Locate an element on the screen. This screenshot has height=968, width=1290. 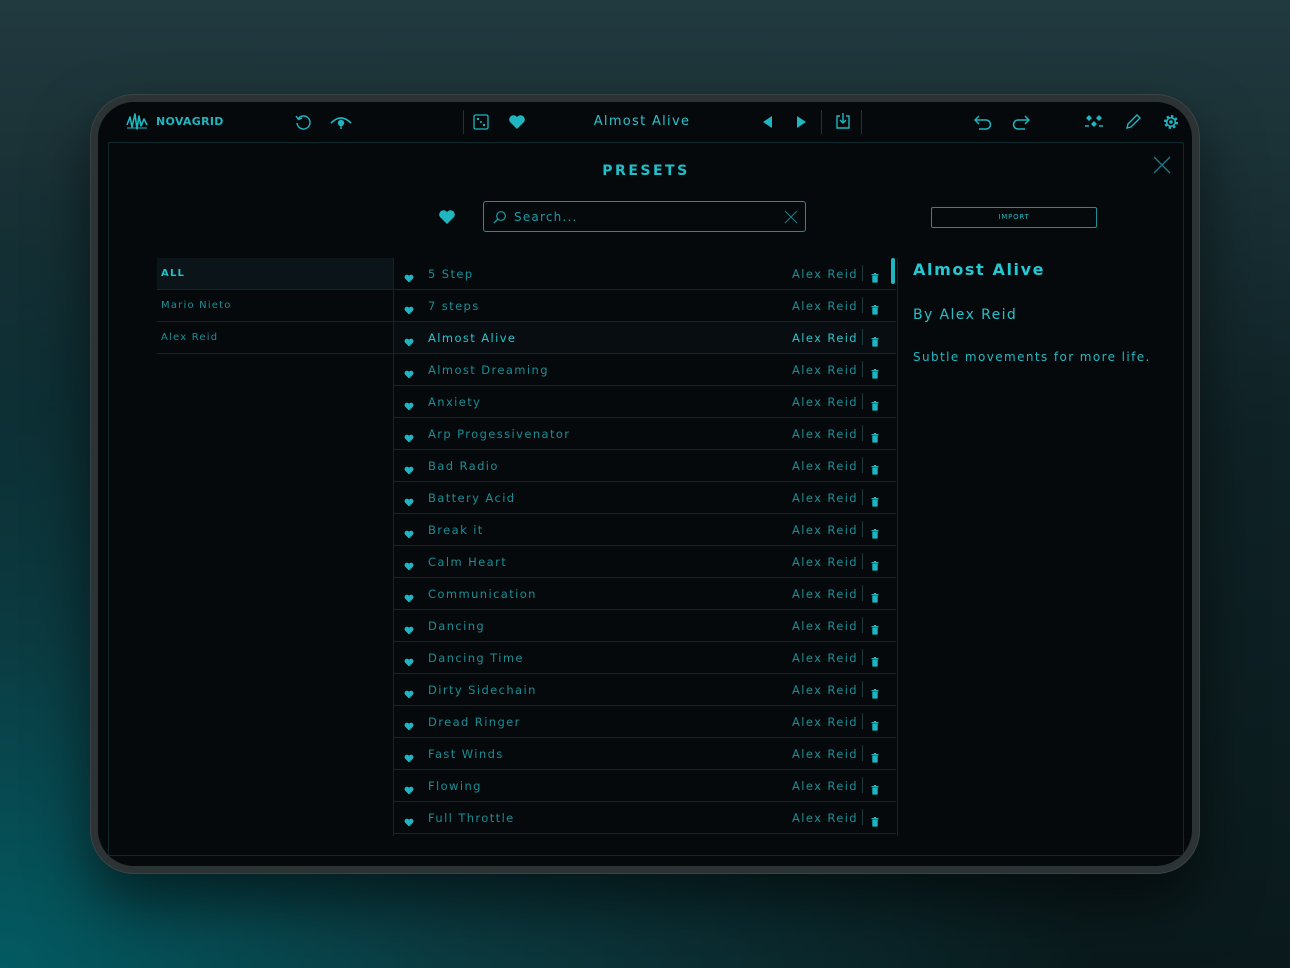
preset-row: Dancing Time Alex Reid is located at coordinates (645, 658).